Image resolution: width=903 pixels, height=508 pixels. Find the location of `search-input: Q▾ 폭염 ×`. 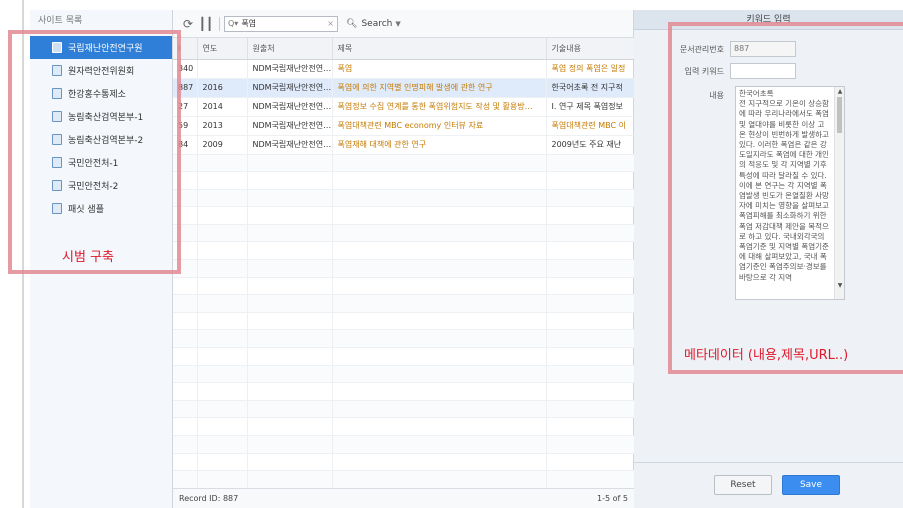

search-input: Q▾ 폭염 × is located at coordinates (281, 23).